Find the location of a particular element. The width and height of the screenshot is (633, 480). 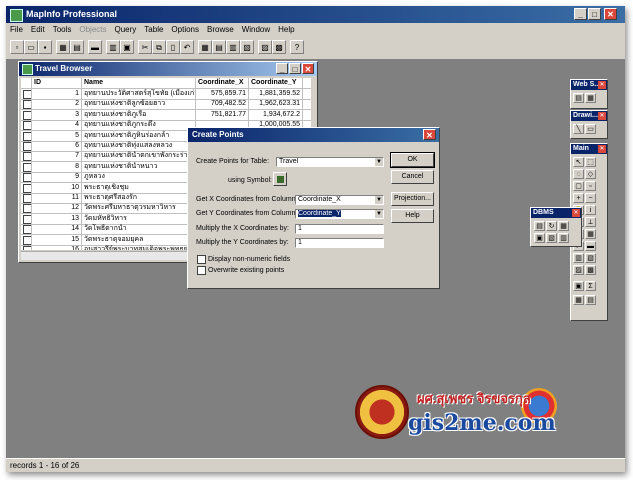

dbms-refresh-icon: ↻ is located at coordinates (551, 226).